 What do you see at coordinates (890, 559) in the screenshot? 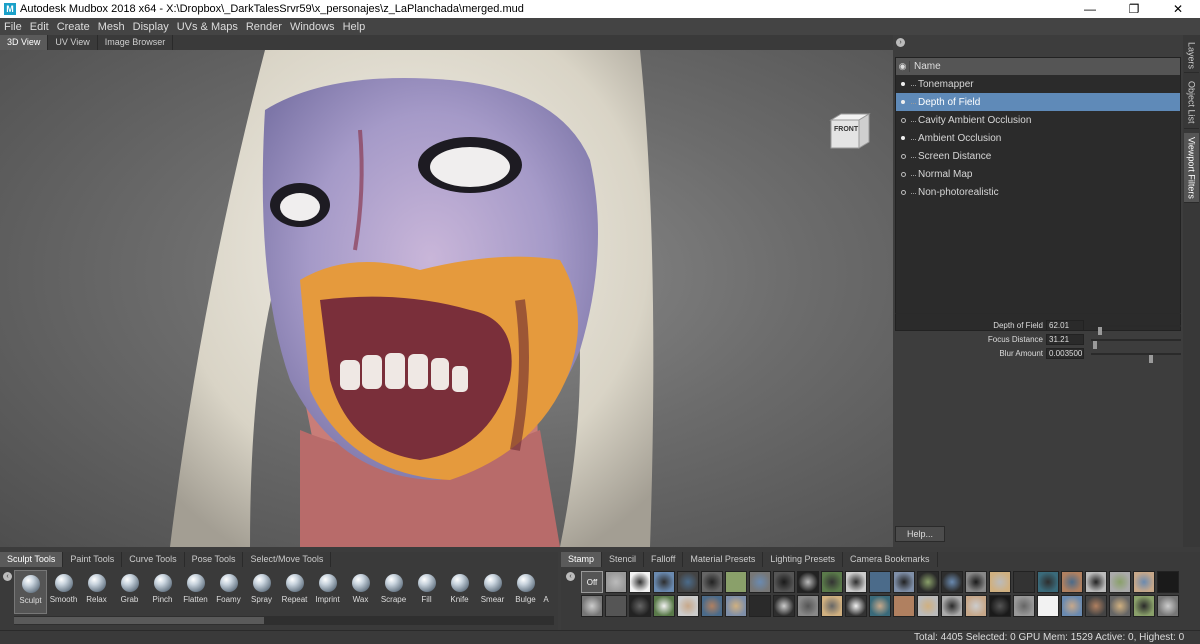
I see `tab-camera-bookmarks: Camera Bookmarks` at bounding box center [890, 559].